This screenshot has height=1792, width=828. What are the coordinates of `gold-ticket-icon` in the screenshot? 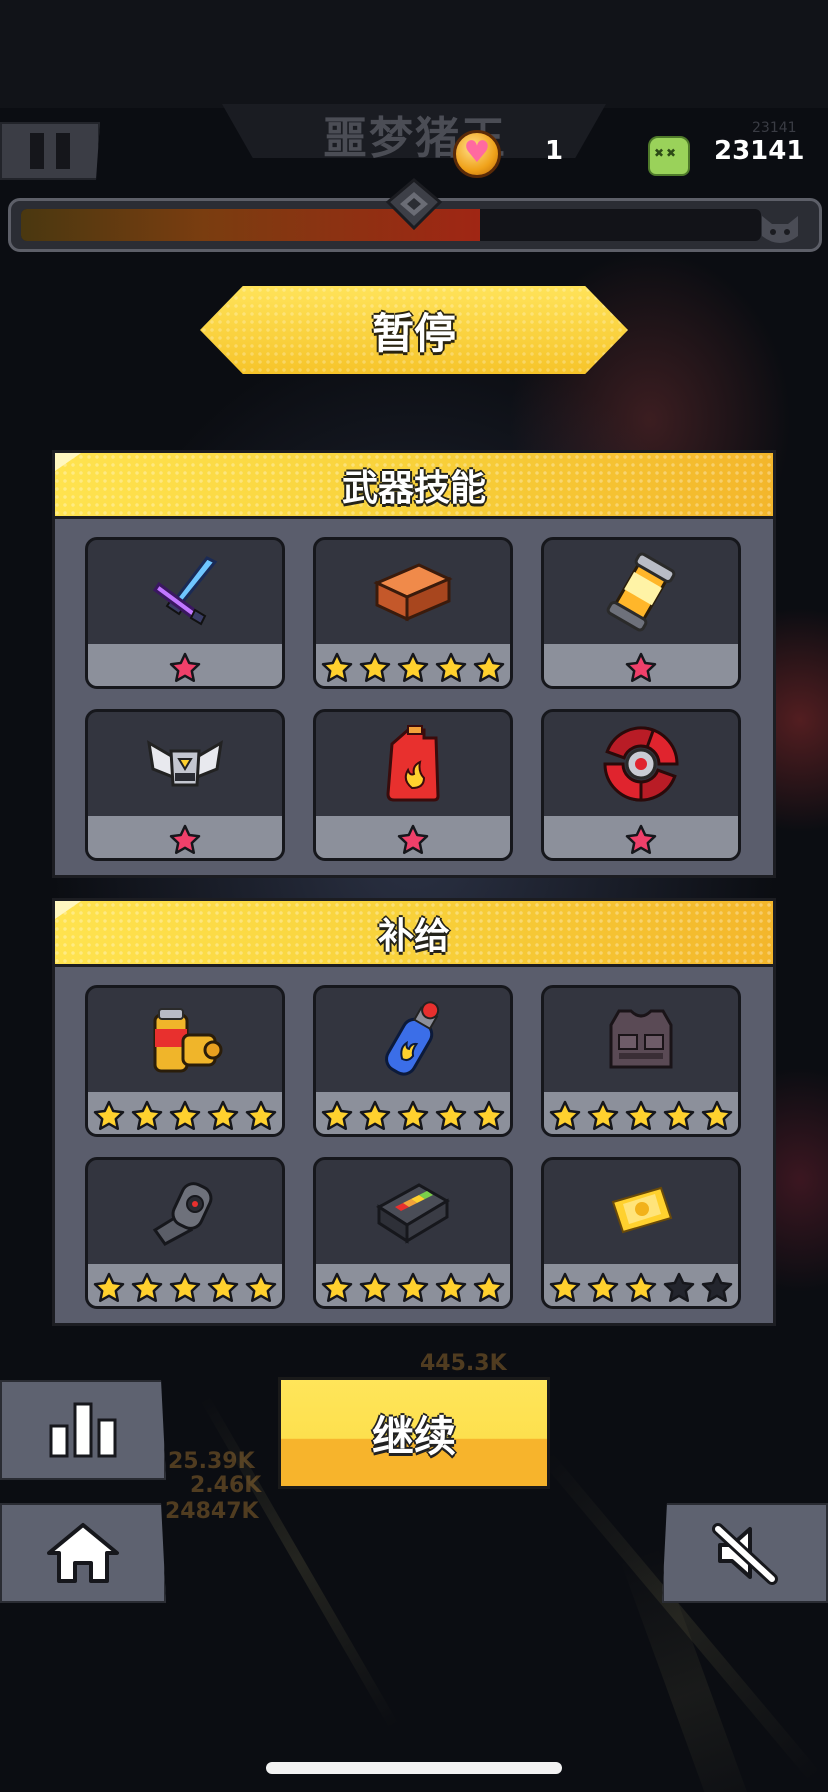 It's located at (641, 1212).